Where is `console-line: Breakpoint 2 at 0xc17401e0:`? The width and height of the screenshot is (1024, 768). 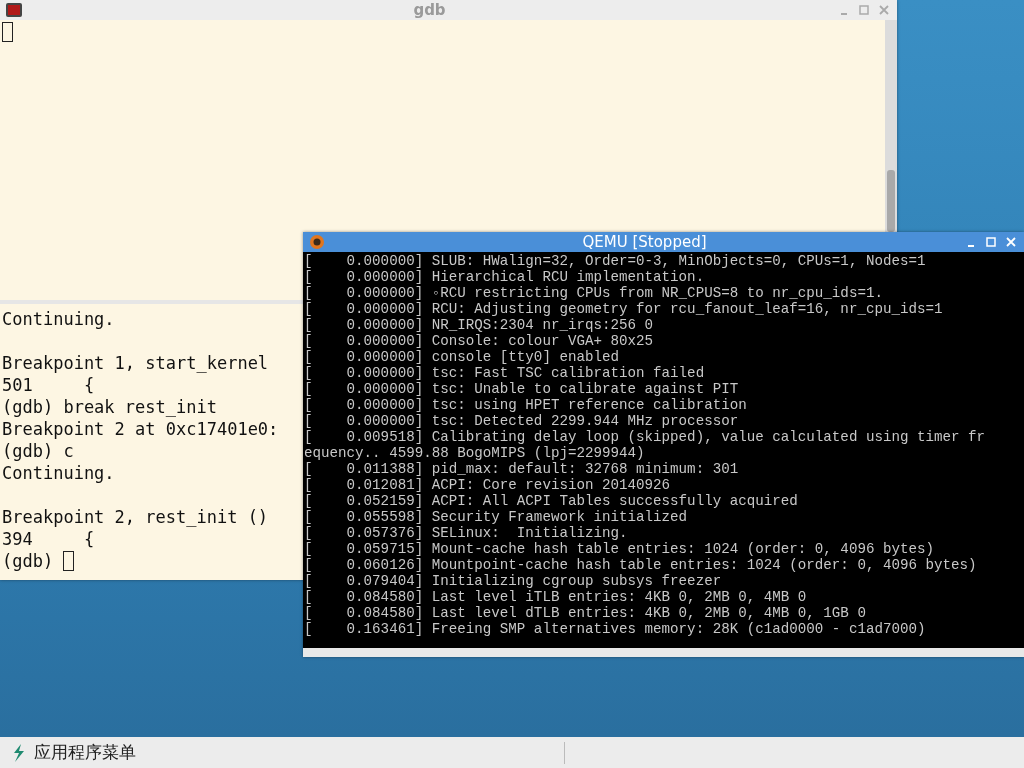
console-line: Breakpoint 2 at 0xc17401e0: is located at coordinates (140, 429).